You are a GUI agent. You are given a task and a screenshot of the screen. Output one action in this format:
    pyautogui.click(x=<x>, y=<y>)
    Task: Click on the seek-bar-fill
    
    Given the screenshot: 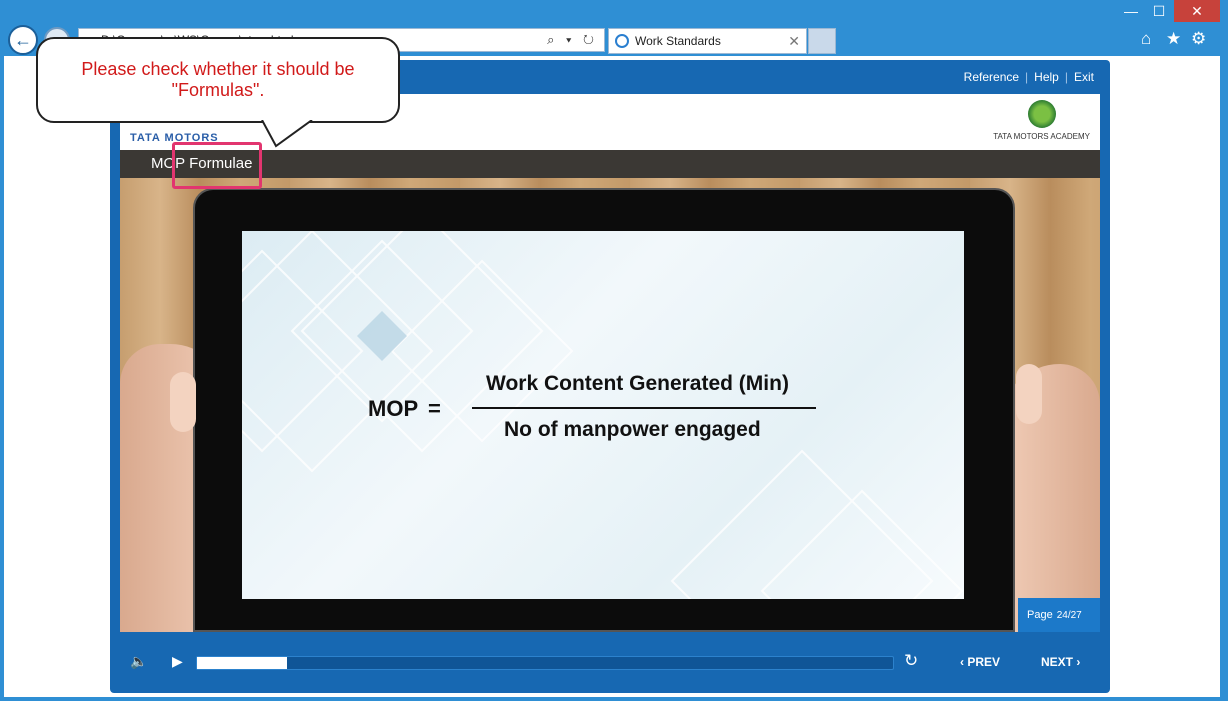 What is the action you would take?
    pyautogui.click(x=242, y=663)
    